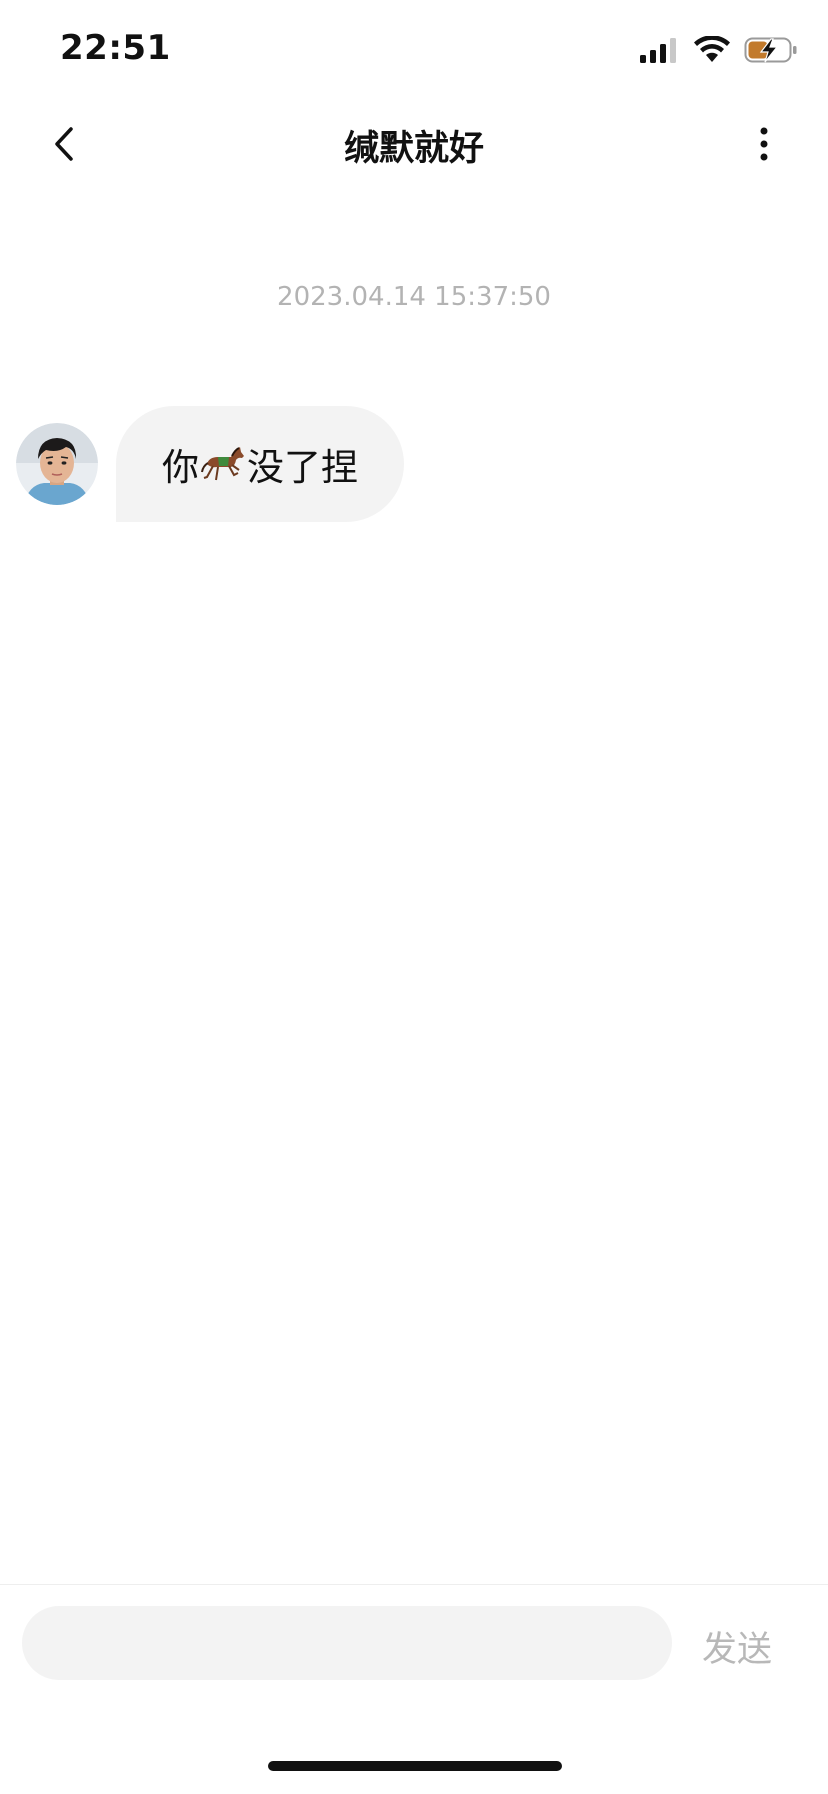 The image size is (828, 1794). I want to click on status-icons, so click(719, 51).